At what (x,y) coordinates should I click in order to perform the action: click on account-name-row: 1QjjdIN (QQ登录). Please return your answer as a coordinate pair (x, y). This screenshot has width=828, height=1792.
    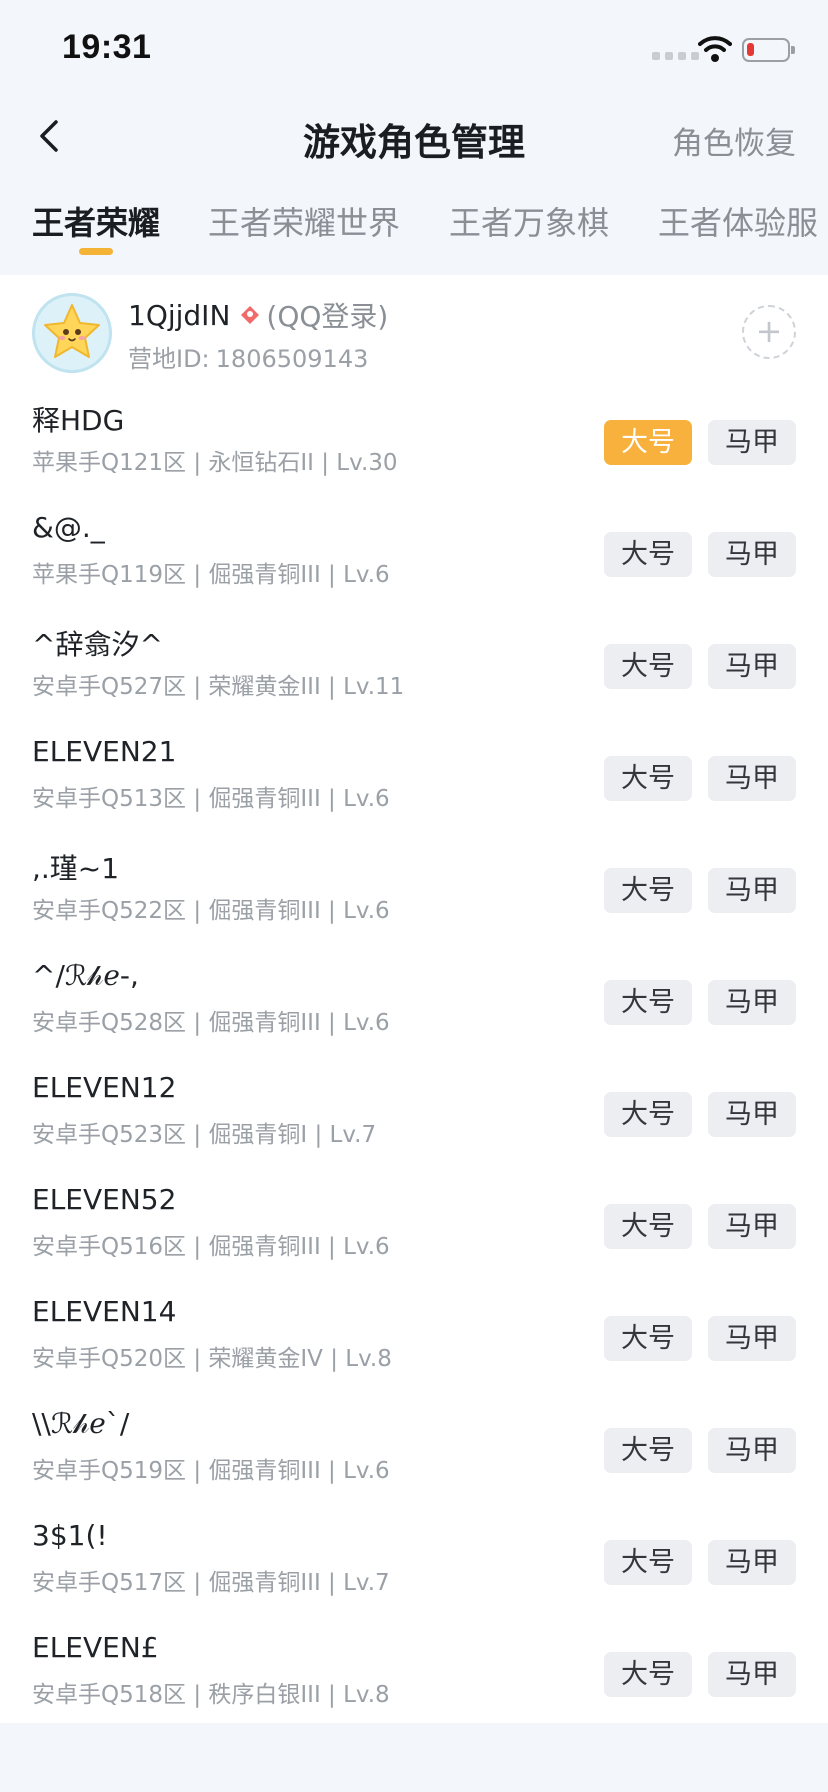
    Looking at the image, I should click on (258, 315).